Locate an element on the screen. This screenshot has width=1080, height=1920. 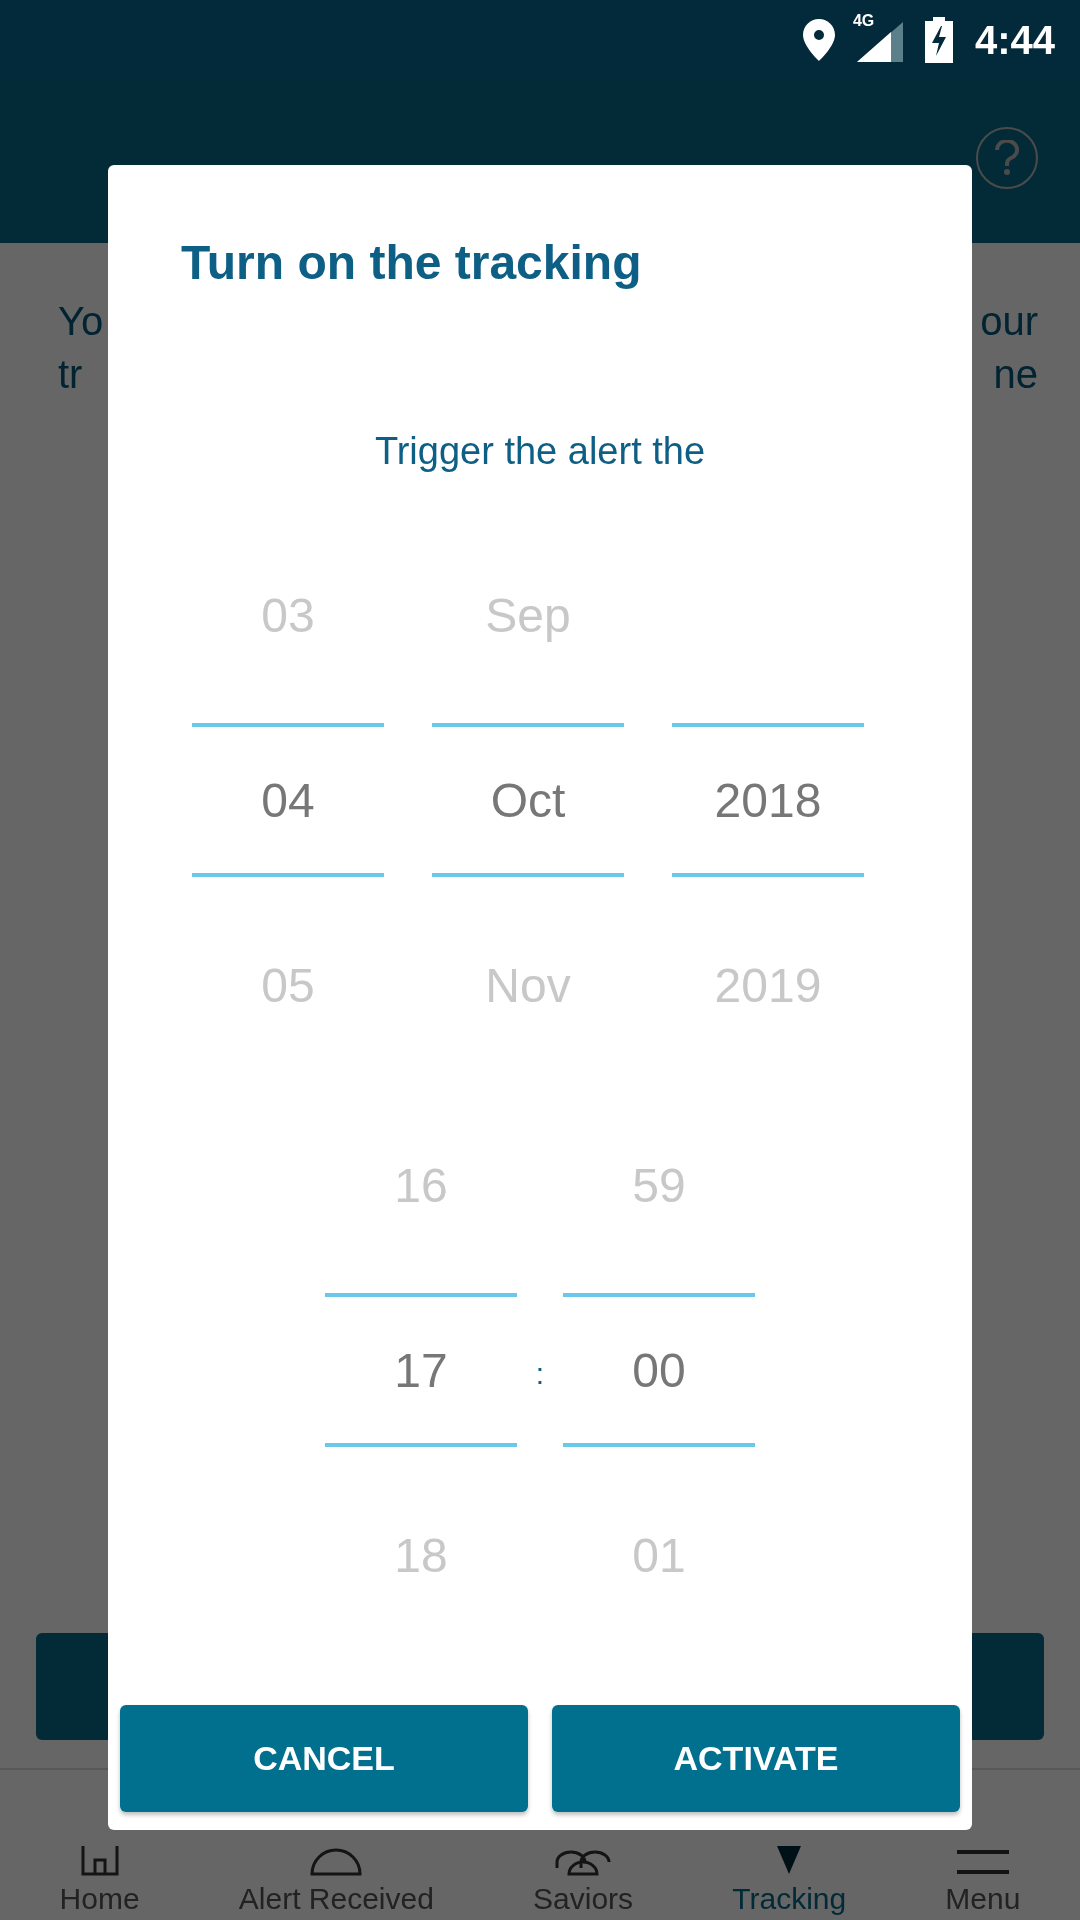
picker-selected-value: 17 is located at coordinates (421, 1370).